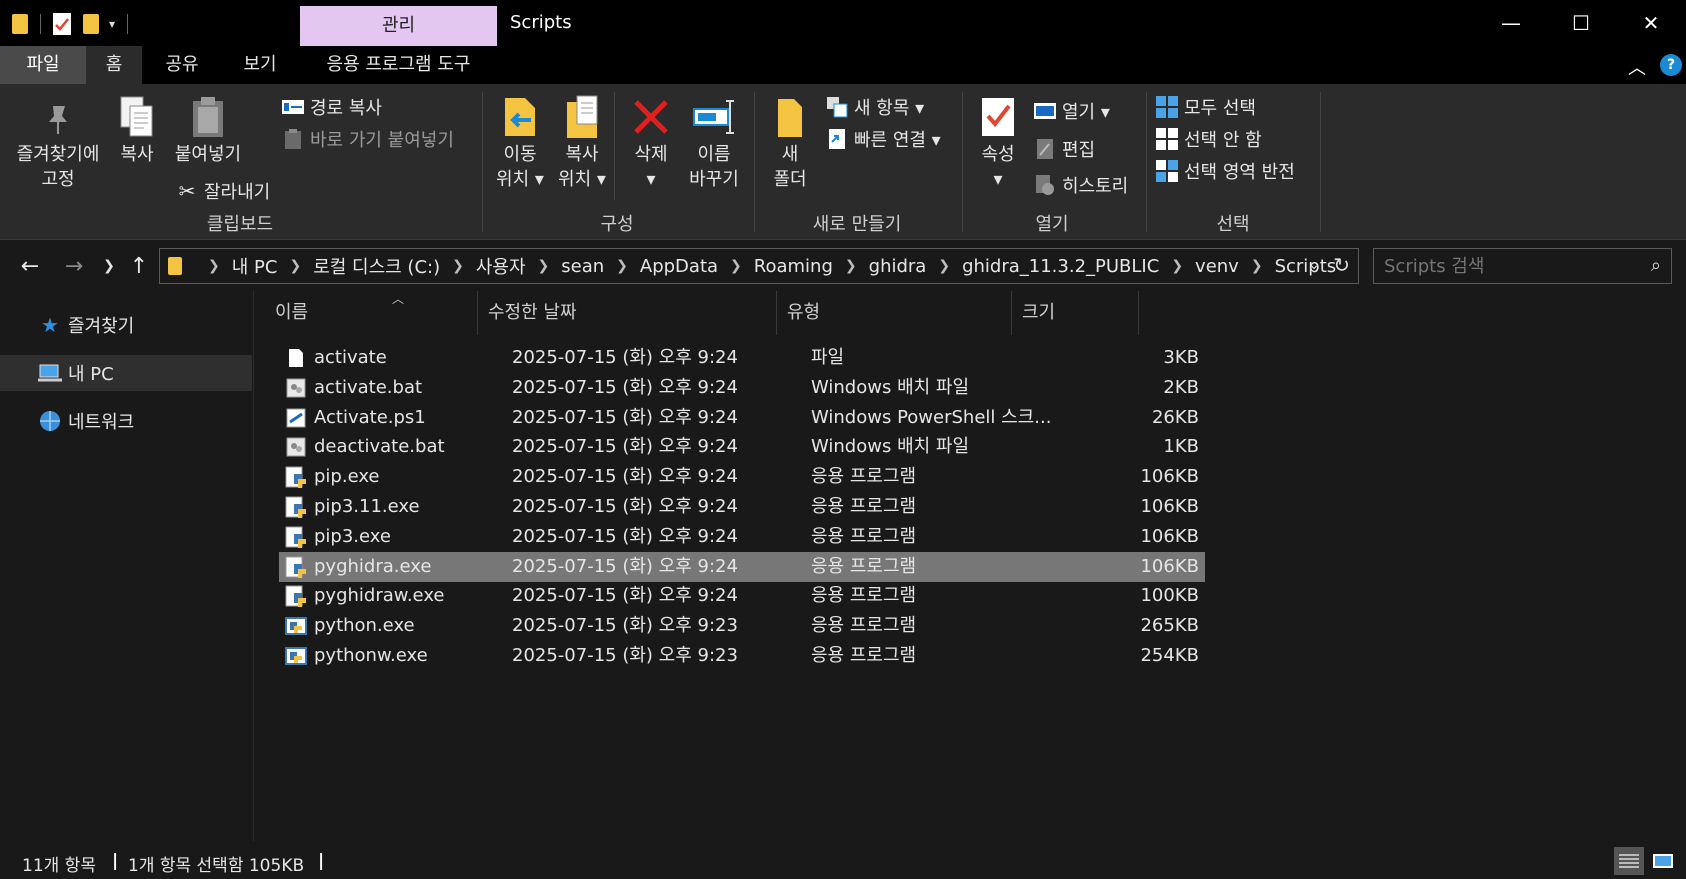 The image size is (1686, 879). Describe the element at coordinates (208, 129) in the screenshot. I see `paste-button: 붙여넣기` at that location.